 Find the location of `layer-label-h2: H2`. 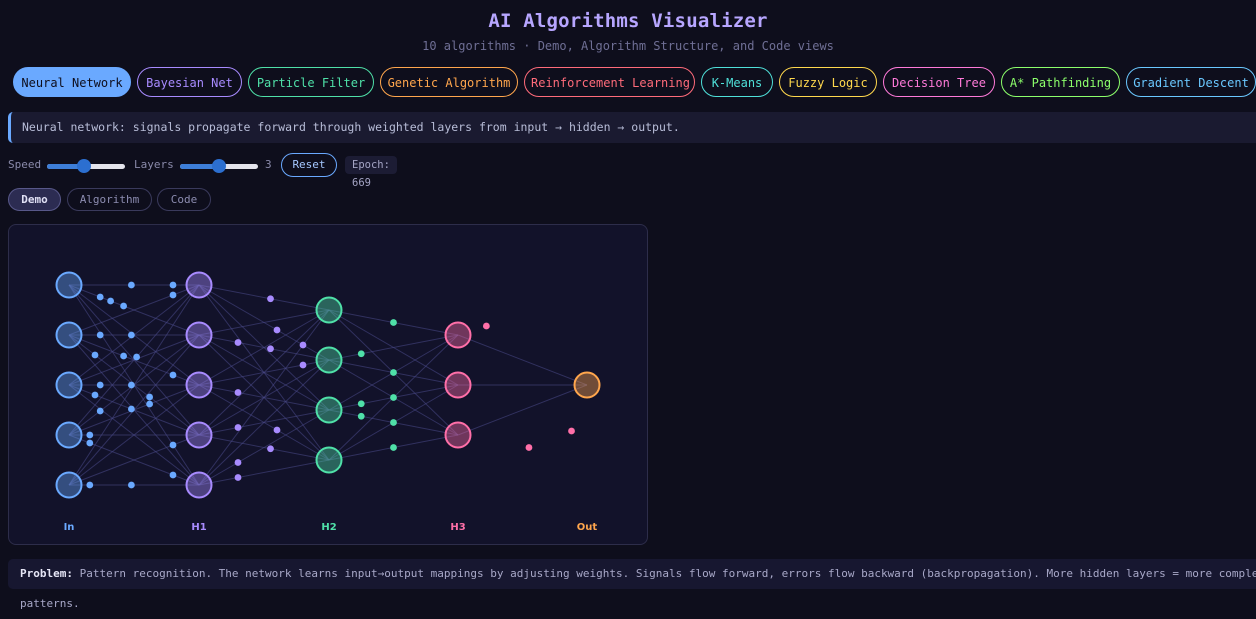

layer-label-h2: H2 is located at coordinates (328, 527).